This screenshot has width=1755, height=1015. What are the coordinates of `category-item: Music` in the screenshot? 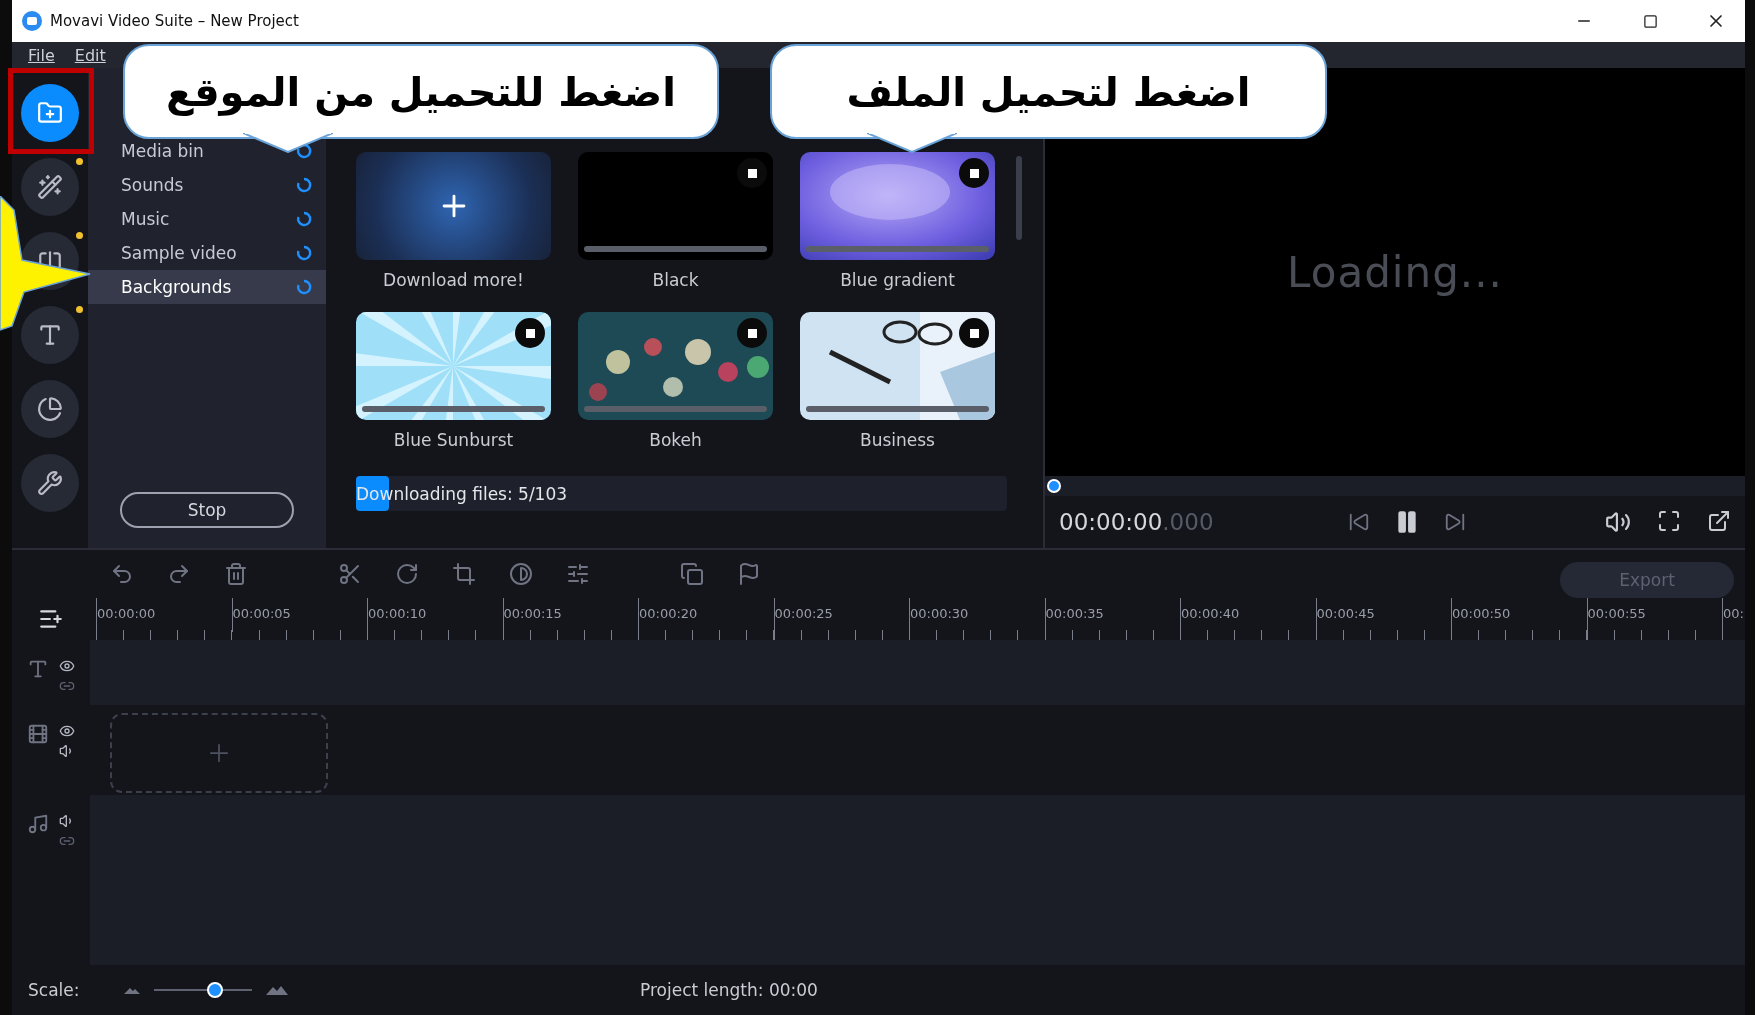 It's located at (207, 219).